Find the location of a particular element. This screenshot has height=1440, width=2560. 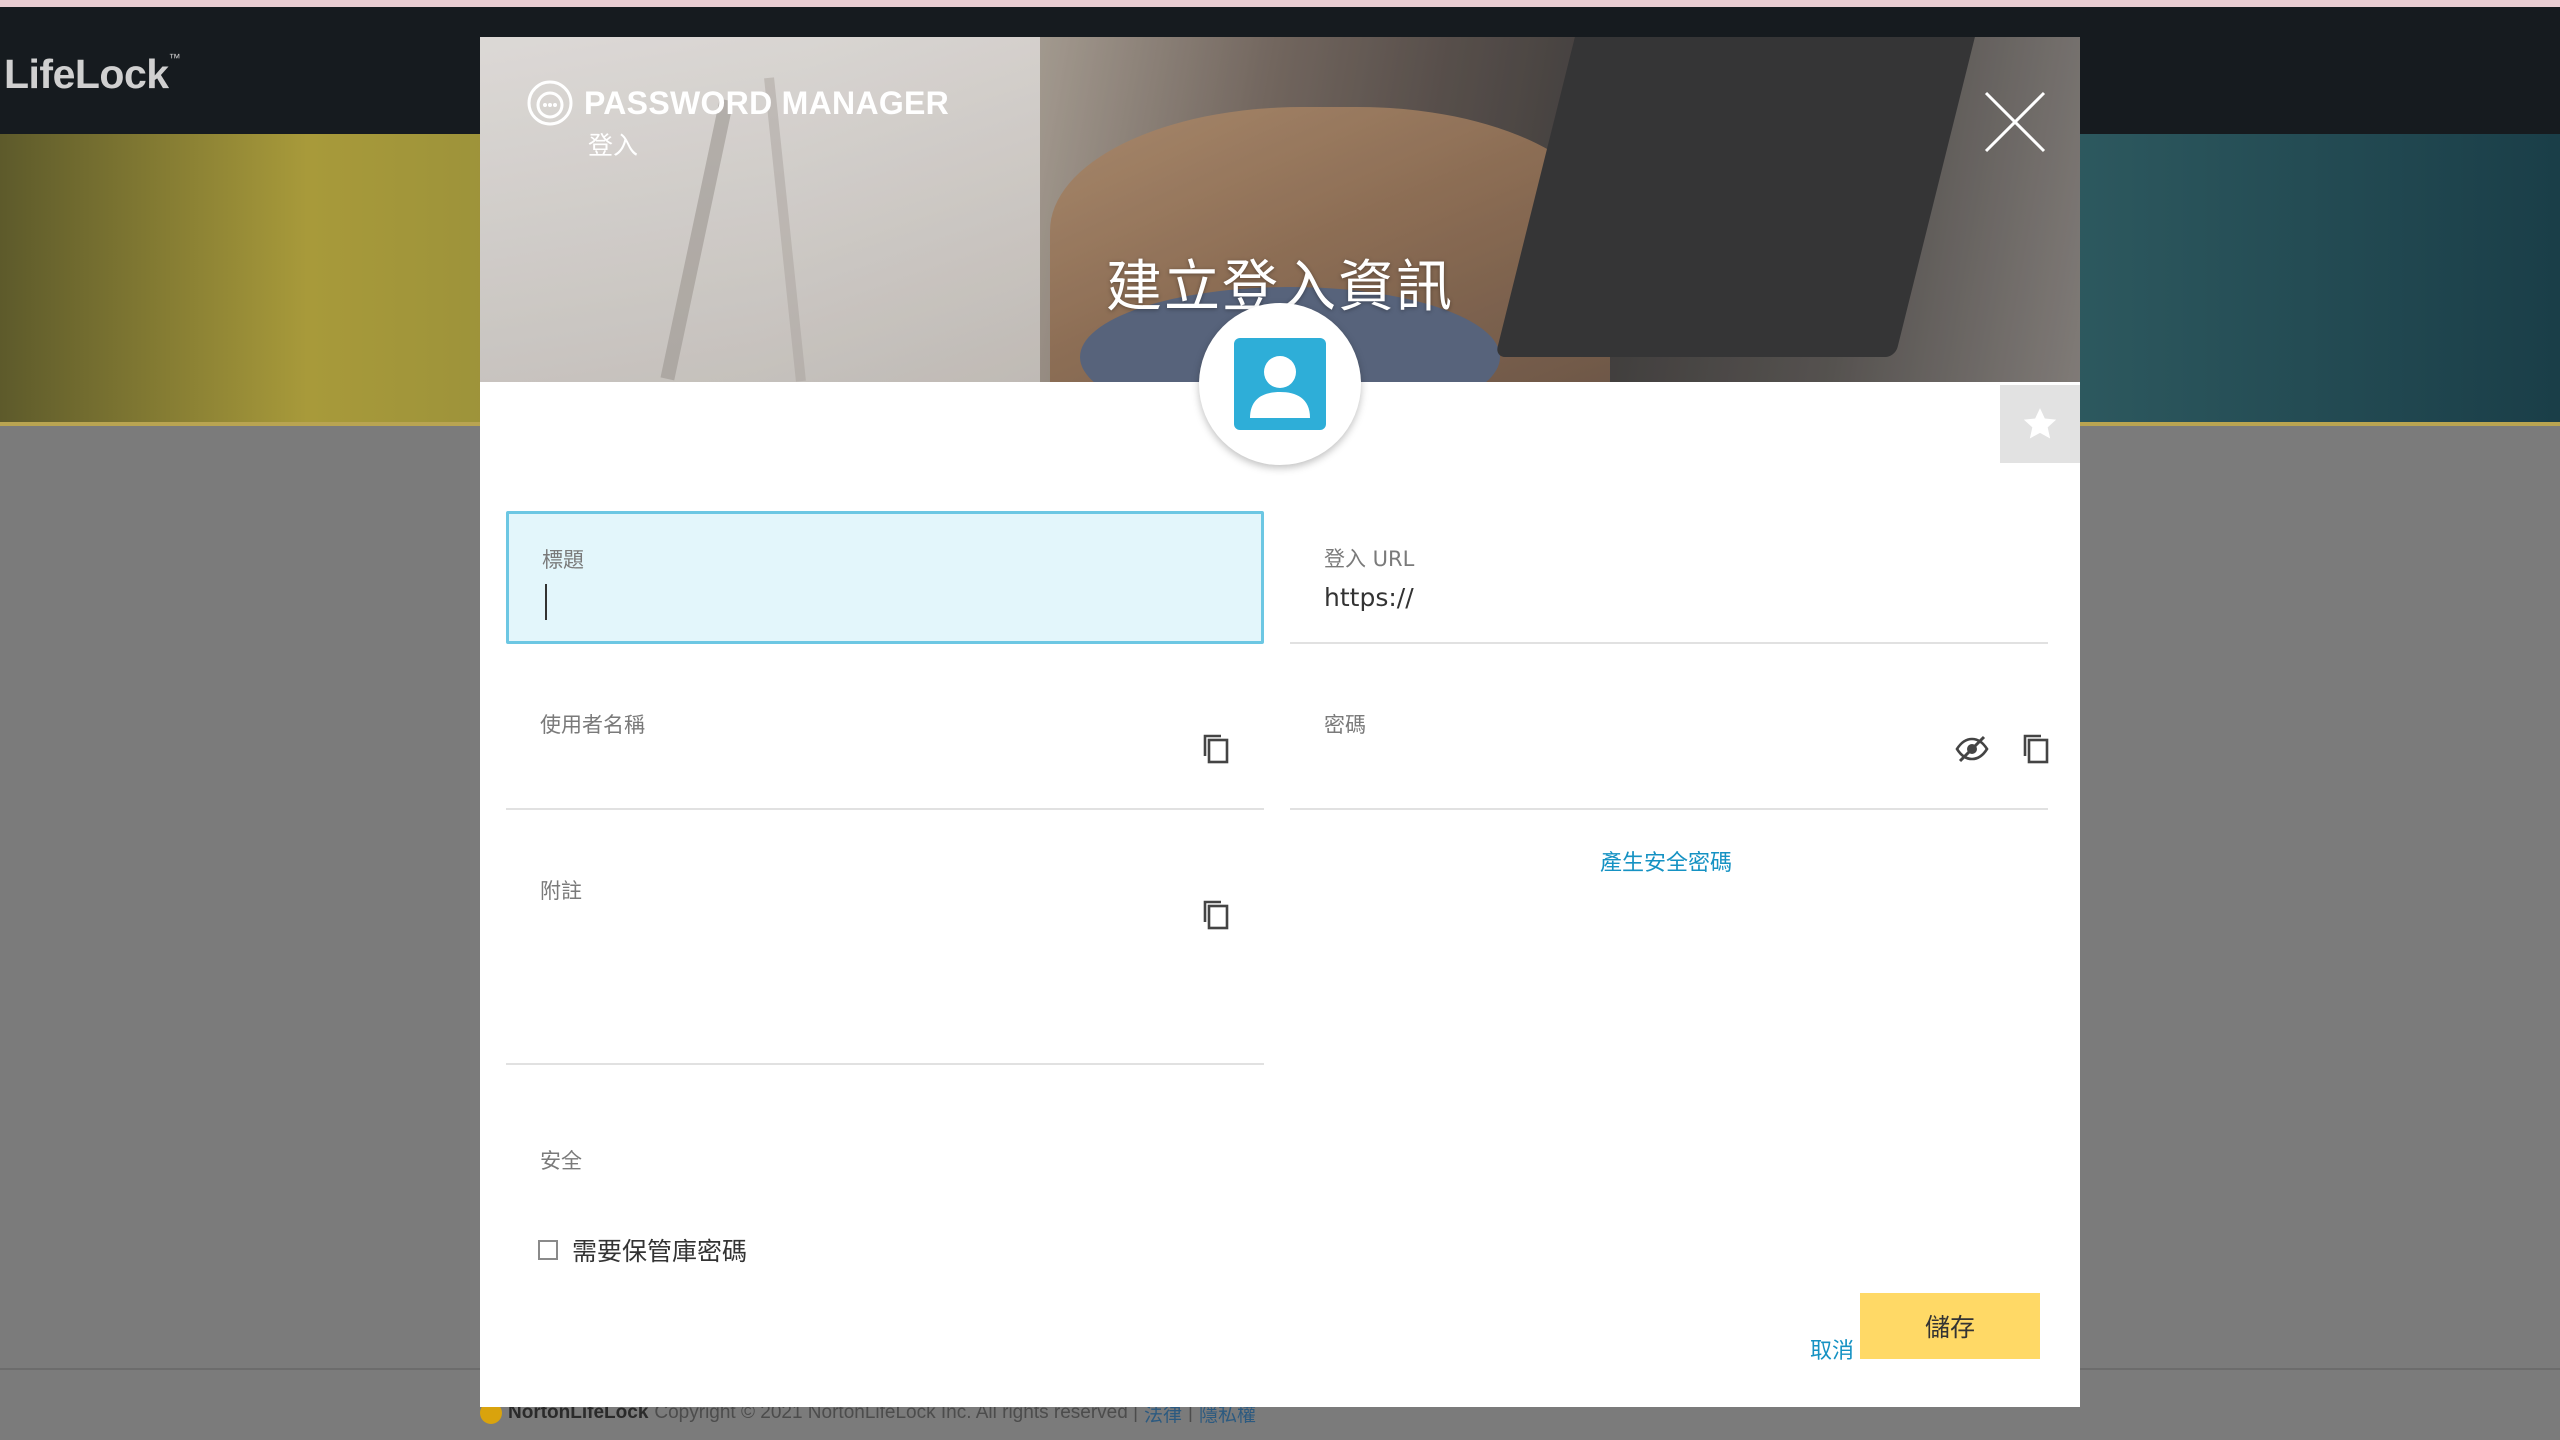

toggle-password-visibility-button is located at coordinates (1972, 749).